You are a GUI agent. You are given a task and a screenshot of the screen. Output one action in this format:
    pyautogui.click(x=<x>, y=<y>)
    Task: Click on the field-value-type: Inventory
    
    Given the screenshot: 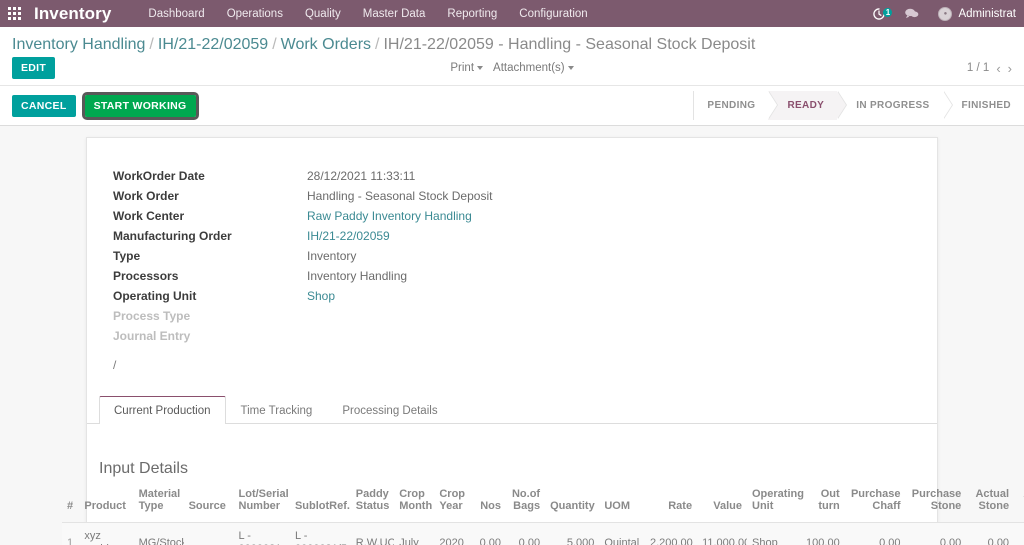 What is the action you would take?
    pyautogui.click(x=399, y=256)
    